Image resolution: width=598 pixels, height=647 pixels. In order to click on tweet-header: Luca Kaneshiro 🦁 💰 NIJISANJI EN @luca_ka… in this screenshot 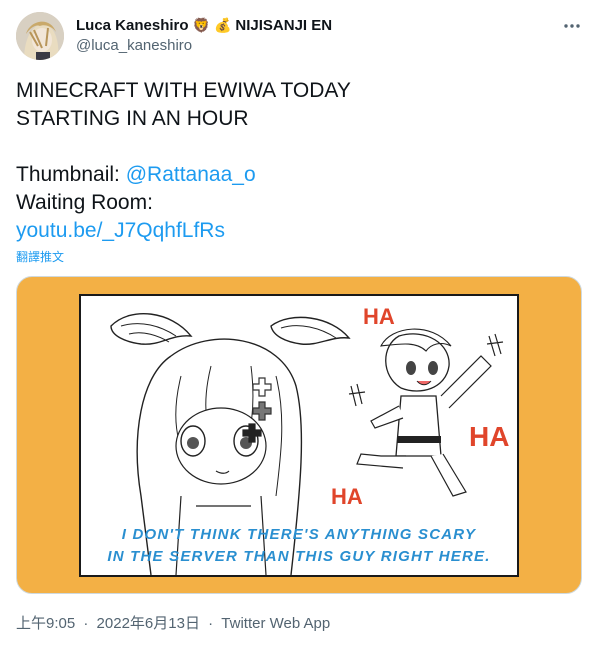, I will do `click(299, 36)`.